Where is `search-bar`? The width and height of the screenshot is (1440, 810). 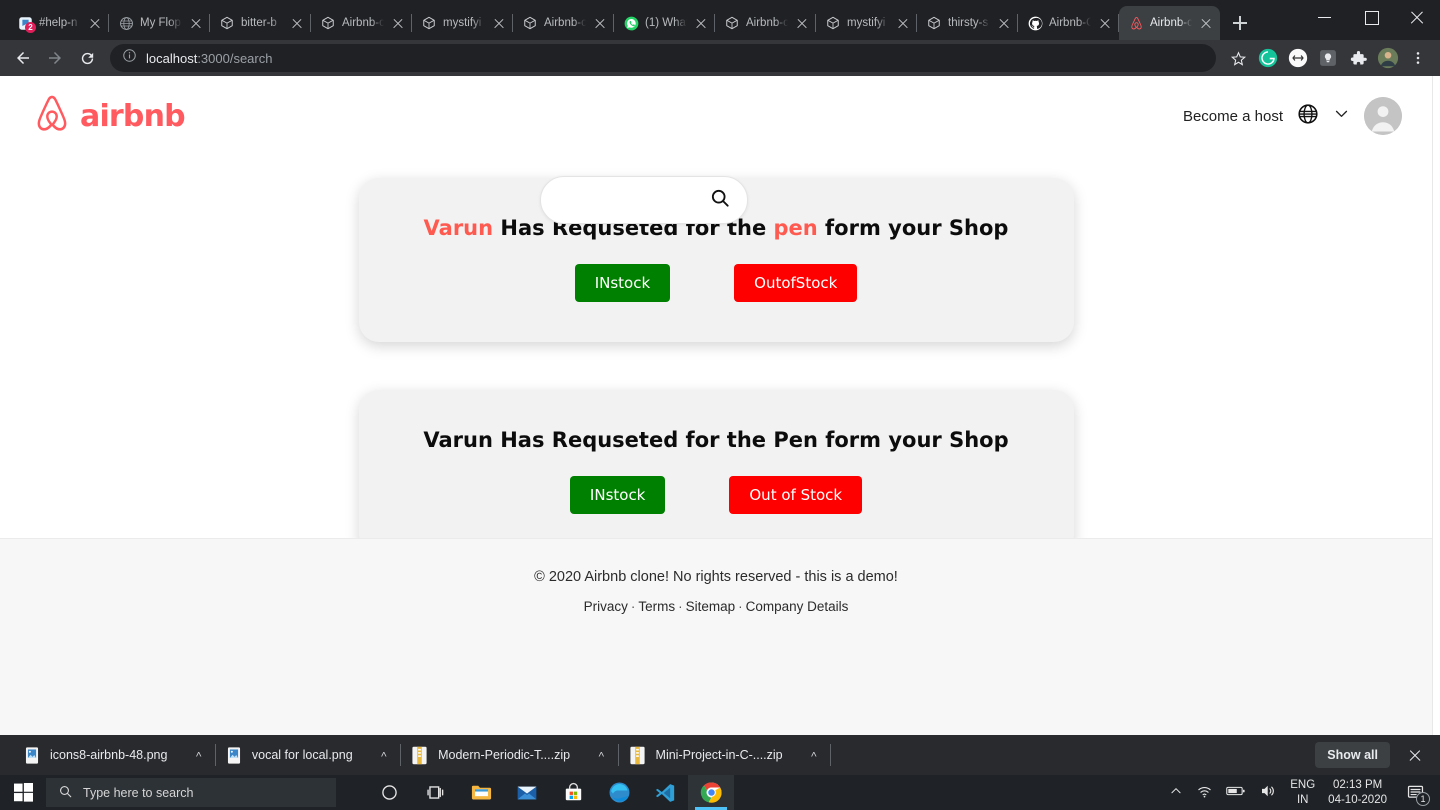 search-bar is located at coordinates (644, 200).